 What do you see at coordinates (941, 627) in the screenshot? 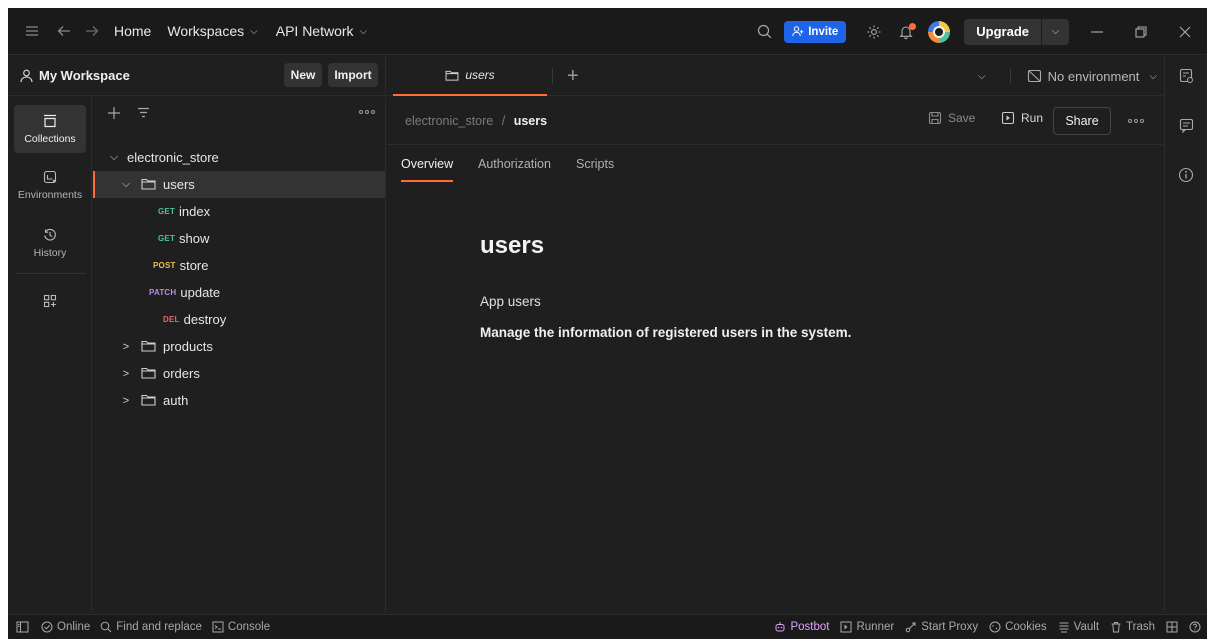
I see `start-proxy-button: Start Proxy` at bounding box center [941, 627].